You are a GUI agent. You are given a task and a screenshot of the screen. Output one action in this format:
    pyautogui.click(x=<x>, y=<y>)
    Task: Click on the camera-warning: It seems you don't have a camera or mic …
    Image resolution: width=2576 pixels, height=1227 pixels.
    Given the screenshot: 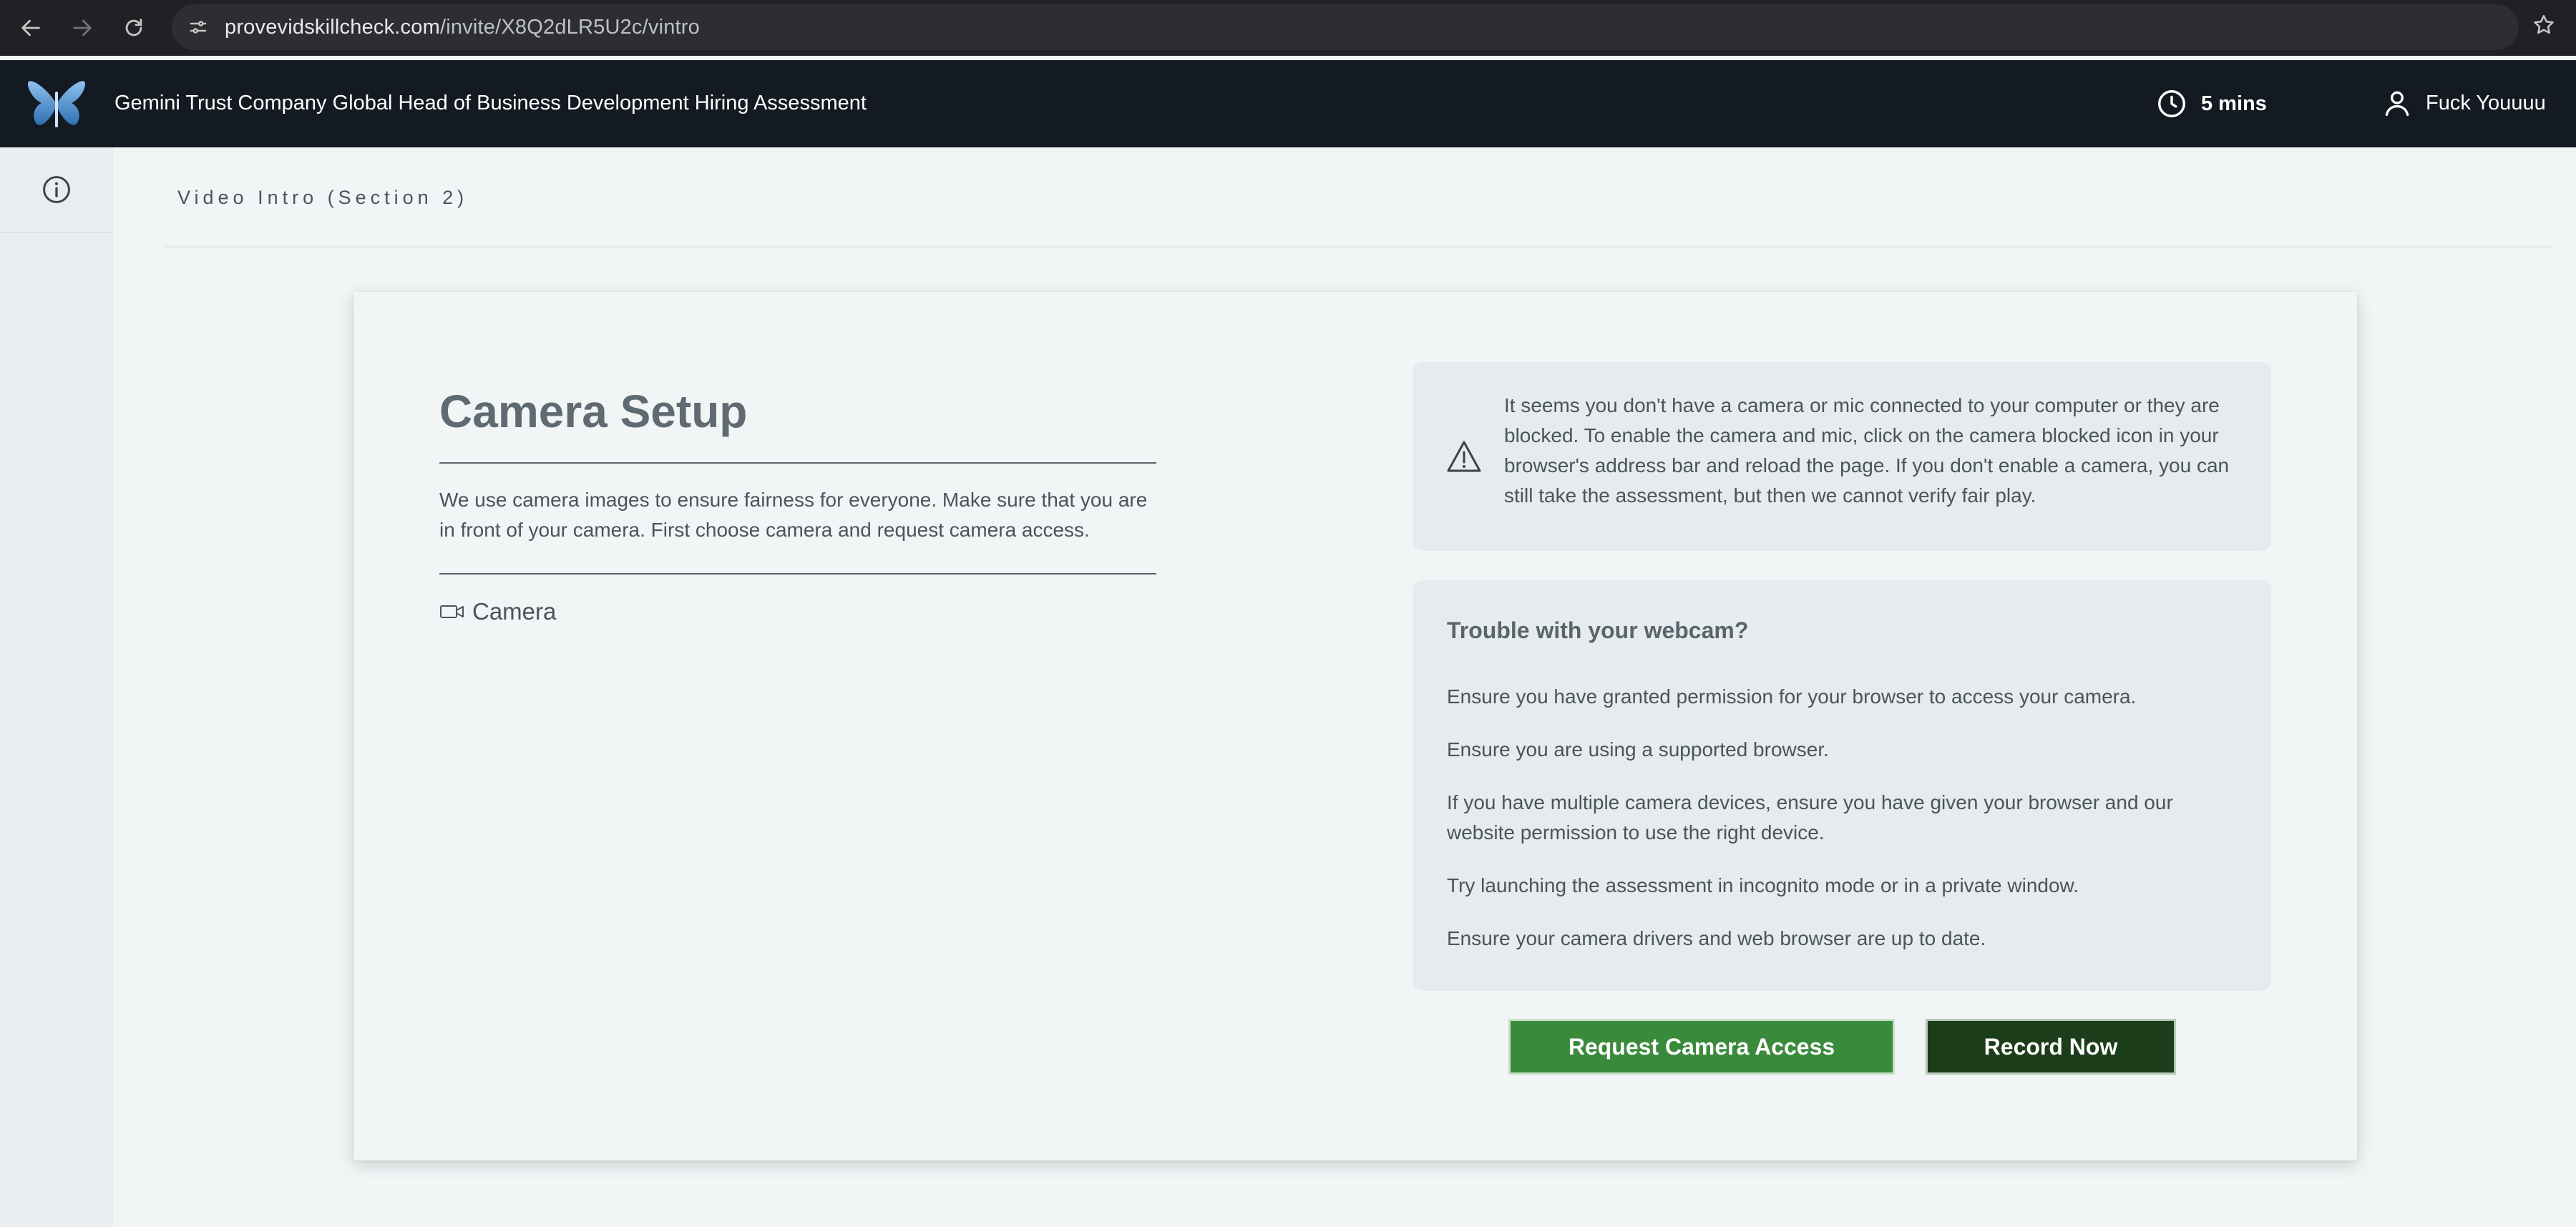 What is the action you would take?
    pyautogui.click(x=1842, y=456)
    